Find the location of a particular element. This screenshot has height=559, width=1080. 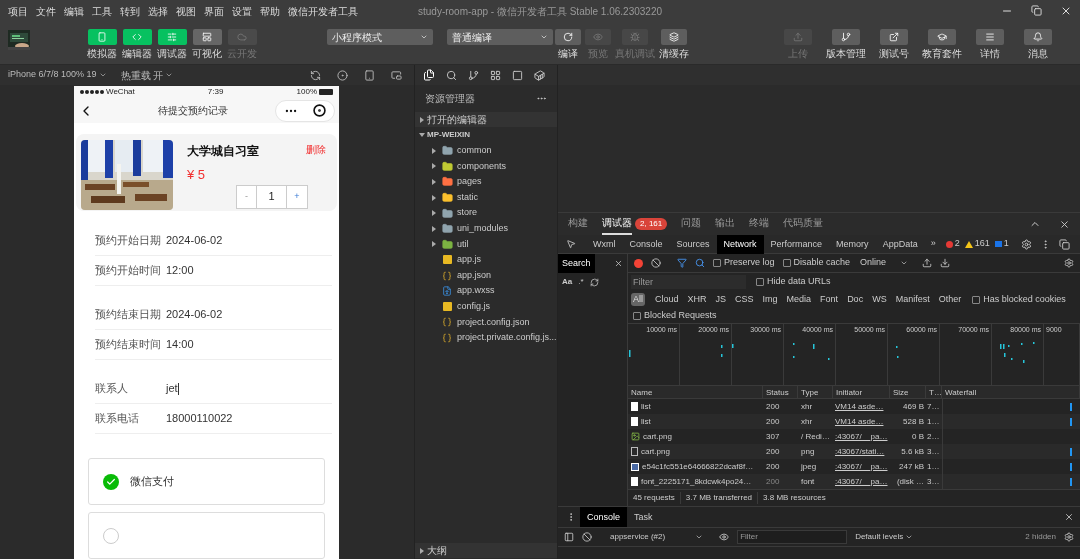

type-filter: Manifest is located at coordinates (912, 299).